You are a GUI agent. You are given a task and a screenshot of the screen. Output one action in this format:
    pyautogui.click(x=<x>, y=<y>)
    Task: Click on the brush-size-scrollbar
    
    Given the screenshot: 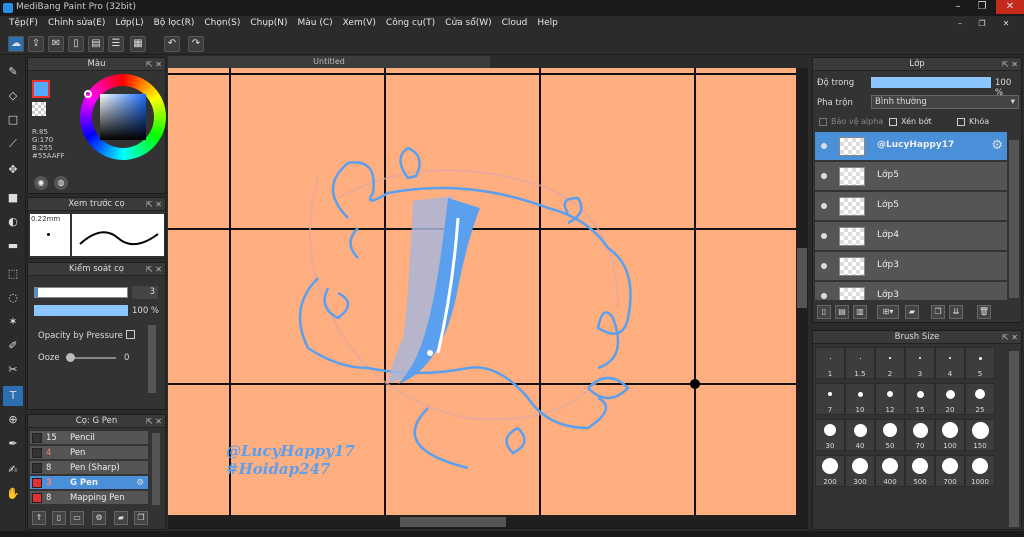 What is the action you would take?
    pyautogui.click(x=1014, y=439)
    